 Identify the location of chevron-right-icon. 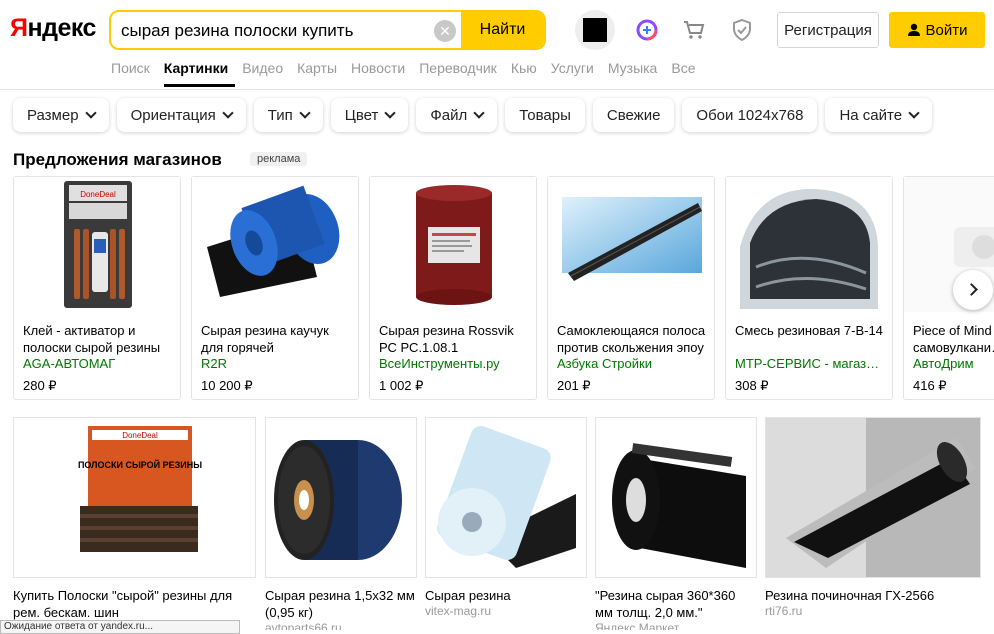
(971, 289).